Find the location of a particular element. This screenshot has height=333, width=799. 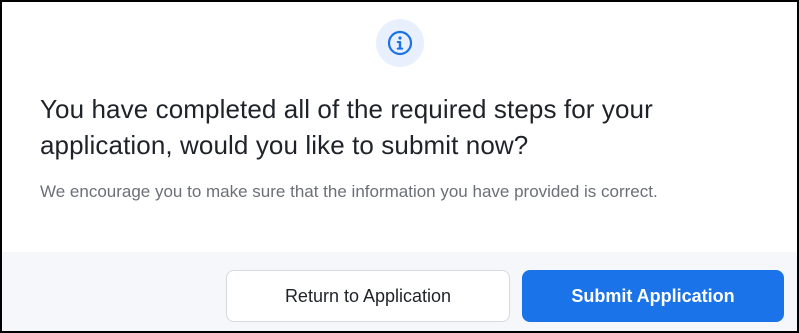

return-to-application-button: Return to Application is located at coordinates (368, 296).